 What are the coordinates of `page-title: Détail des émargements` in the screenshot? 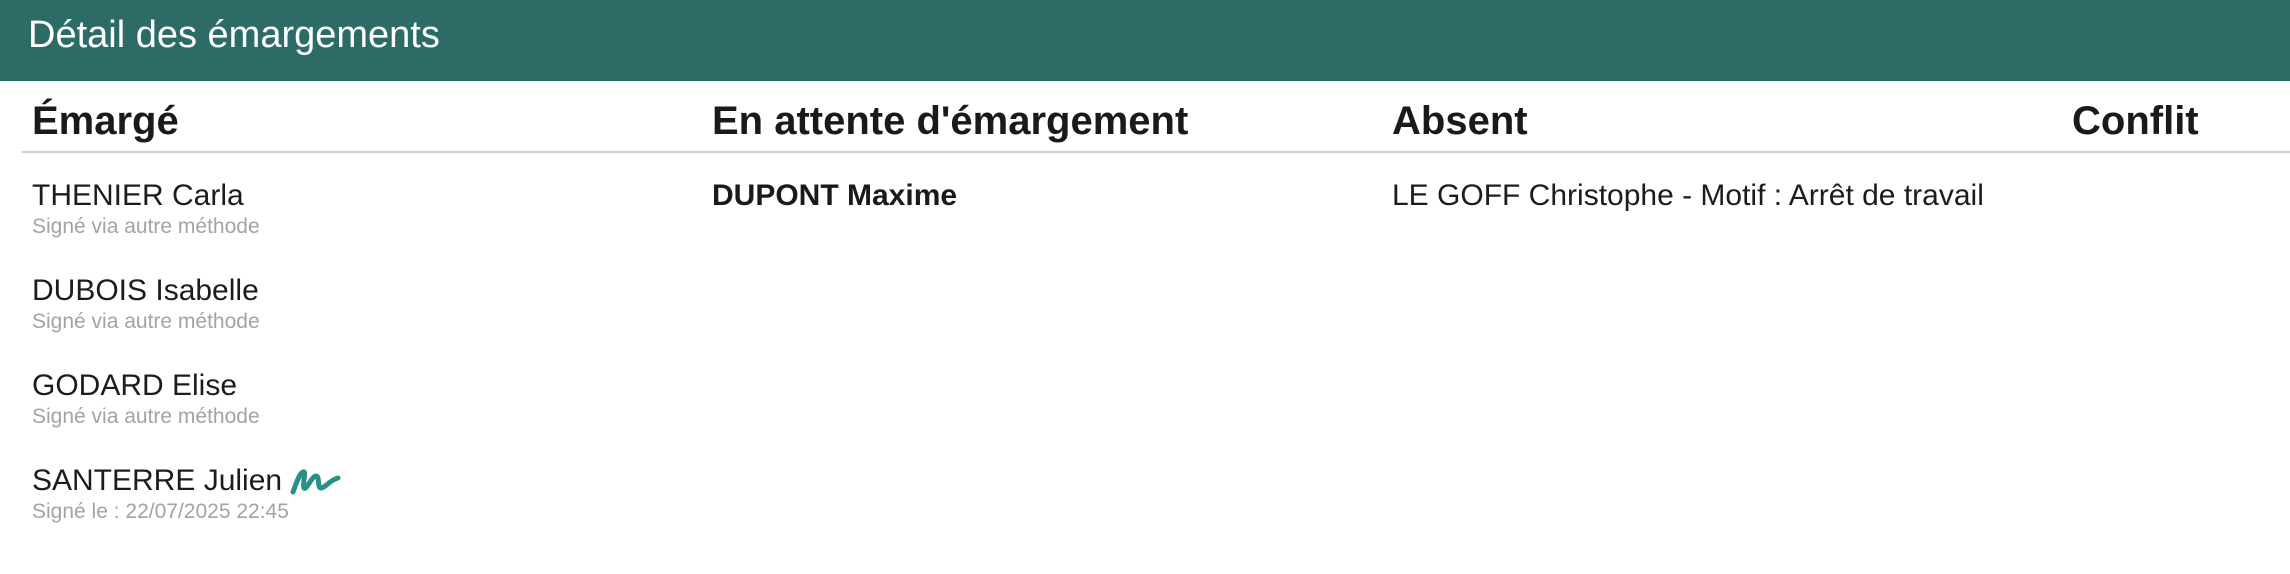 It's located at (234, 35).